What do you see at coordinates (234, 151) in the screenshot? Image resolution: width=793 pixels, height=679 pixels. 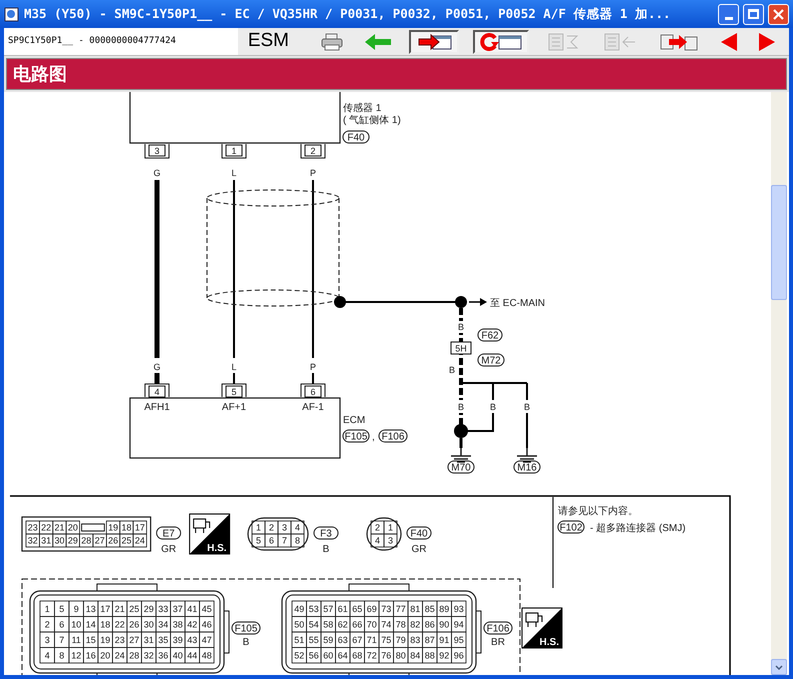 I see `connector-pin: 1` at bounding box center [234, 151].